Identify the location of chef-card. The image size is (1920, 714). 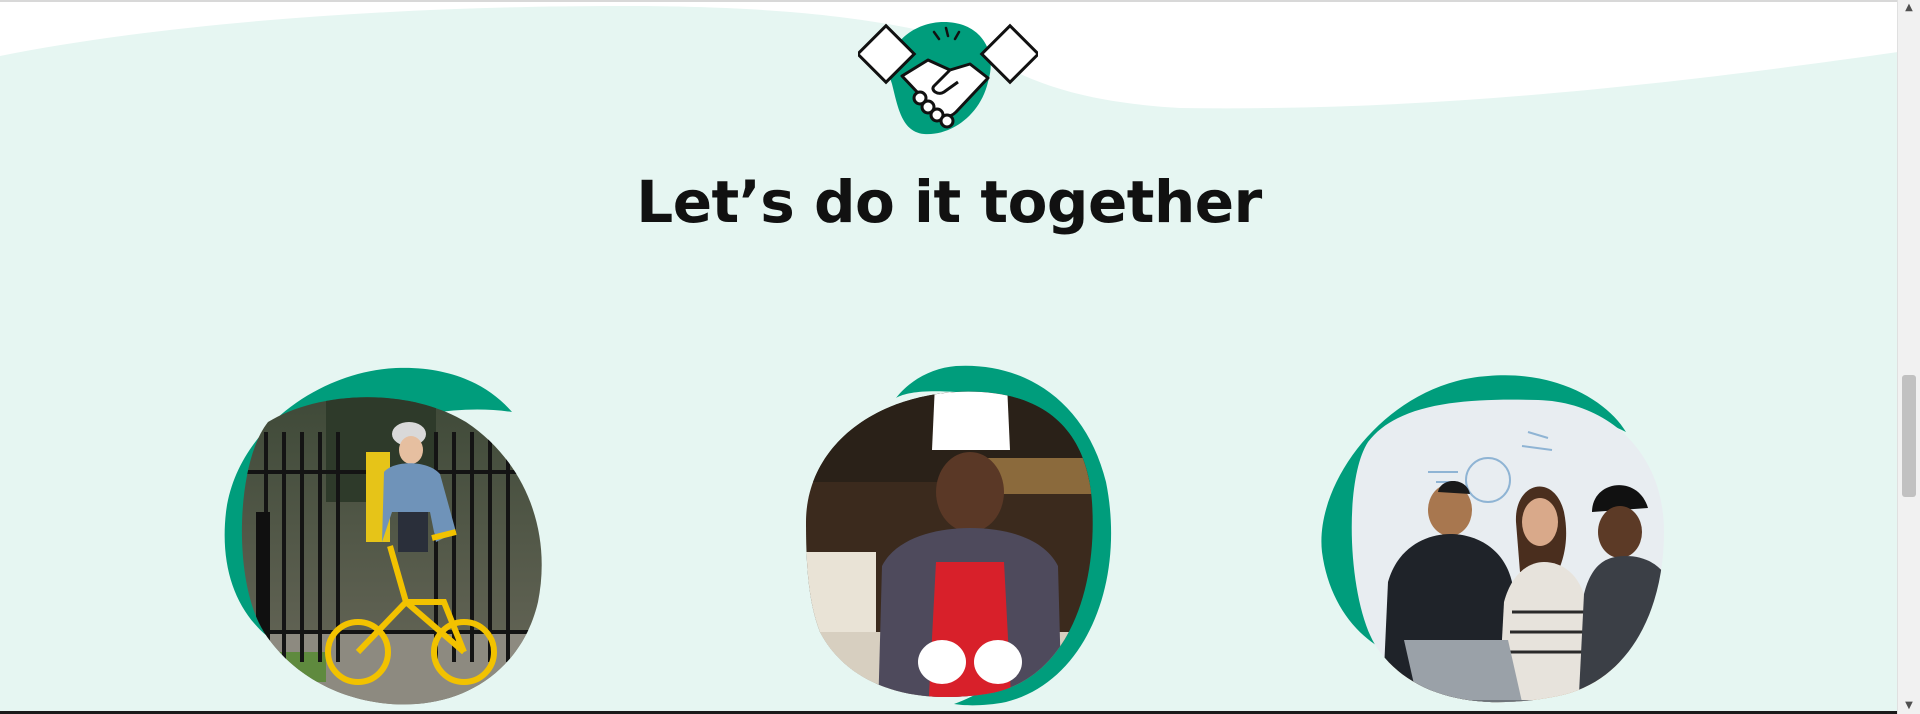
(961, 538).